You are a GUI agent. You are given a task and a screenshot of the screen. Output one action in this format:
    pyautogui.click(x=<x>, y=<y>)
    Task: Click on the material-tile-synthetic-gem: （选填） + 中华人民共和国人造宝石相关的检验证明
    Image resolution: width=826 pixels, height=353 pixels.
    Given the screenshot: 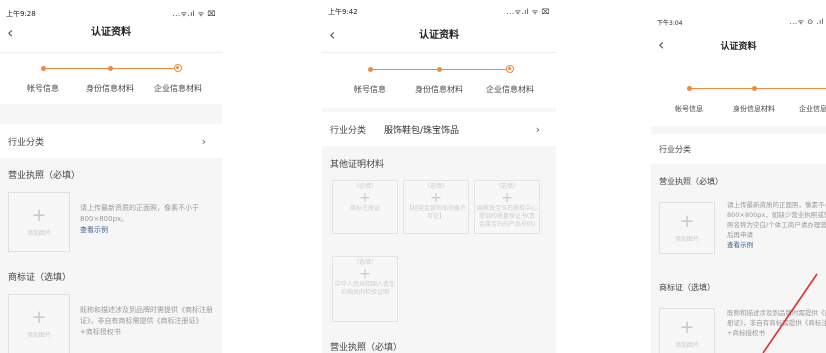 What is the action you would take?
    pyautogui.click(x=365, y=289)
    